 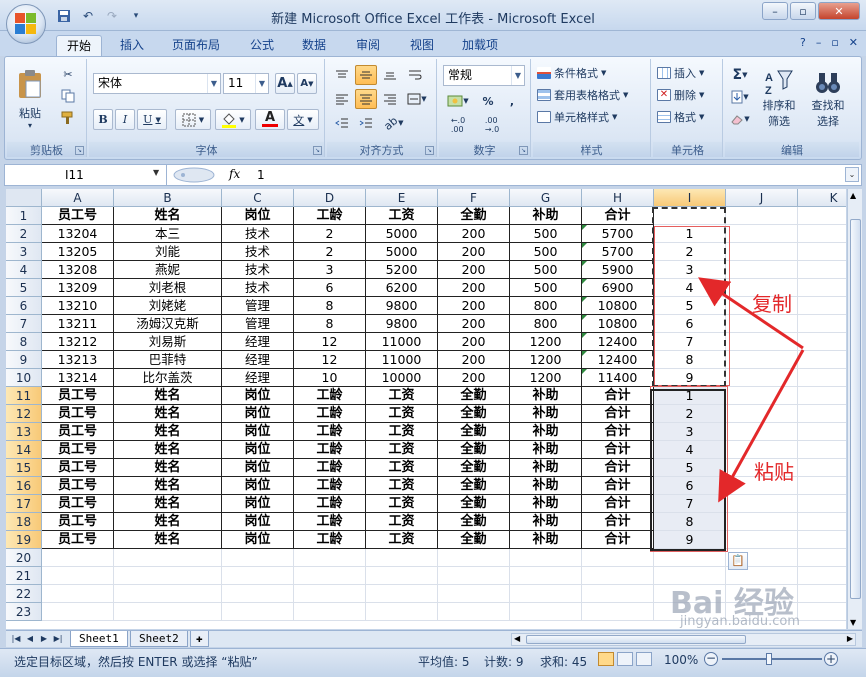 What do you see at coordinates (577, 117) in the screenshot?
I see `cell-styles-button: 单元格样式 ▼` at bounding box center [577, 117].